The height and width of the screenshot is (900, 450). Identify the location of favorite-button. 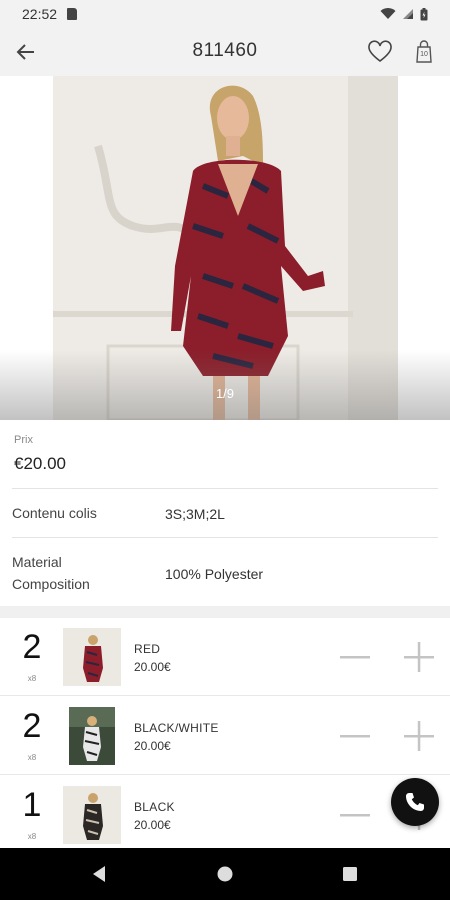
(380, 52).